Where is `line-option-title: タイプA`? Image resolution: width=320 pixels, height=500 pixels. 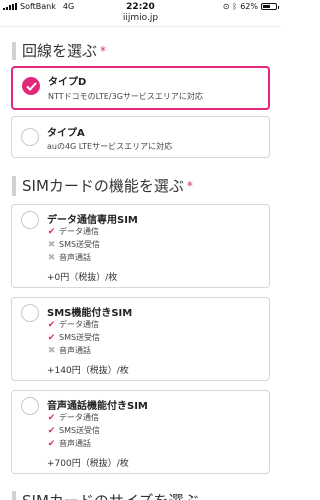 line-option-title: タイプA is located at coordinates (66, 133).